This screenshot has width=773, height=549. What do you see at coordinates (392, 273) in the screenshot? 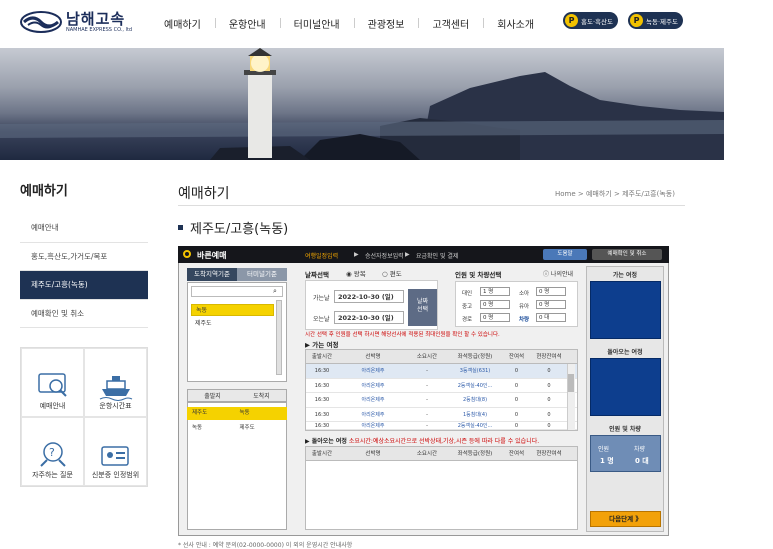
I see `oneway-radio: ○ 편도` at bounding box center [392, 273].